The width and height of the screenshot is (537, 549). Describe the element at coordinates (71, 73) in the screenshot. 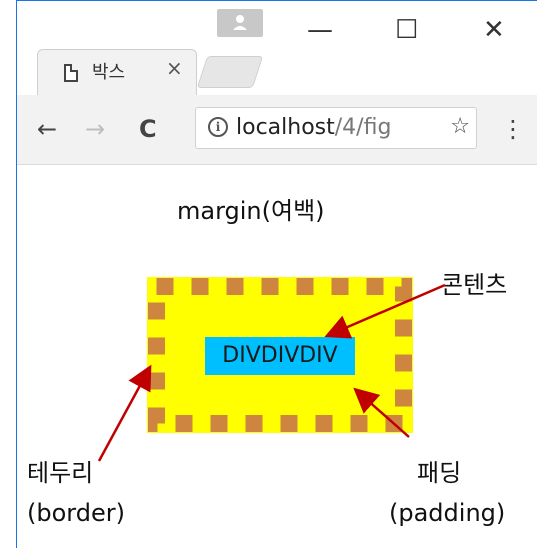

I see `document-icon` at that location.